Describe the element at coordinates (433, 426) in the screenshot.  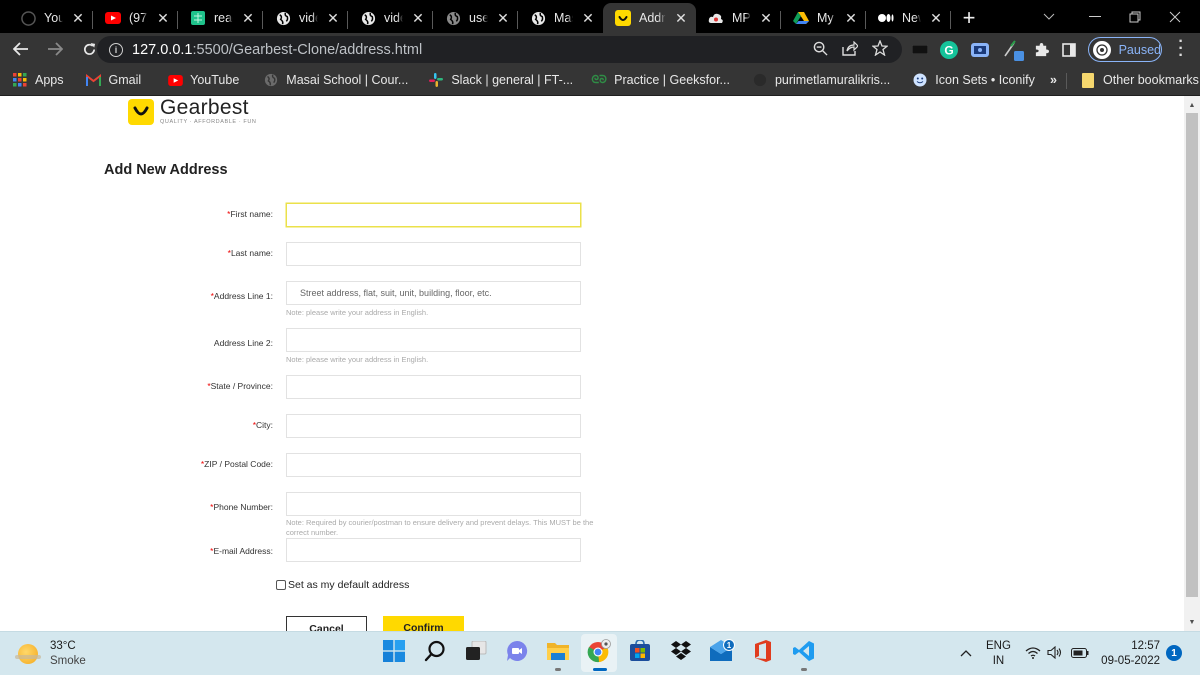
I see `city-input` at that location.